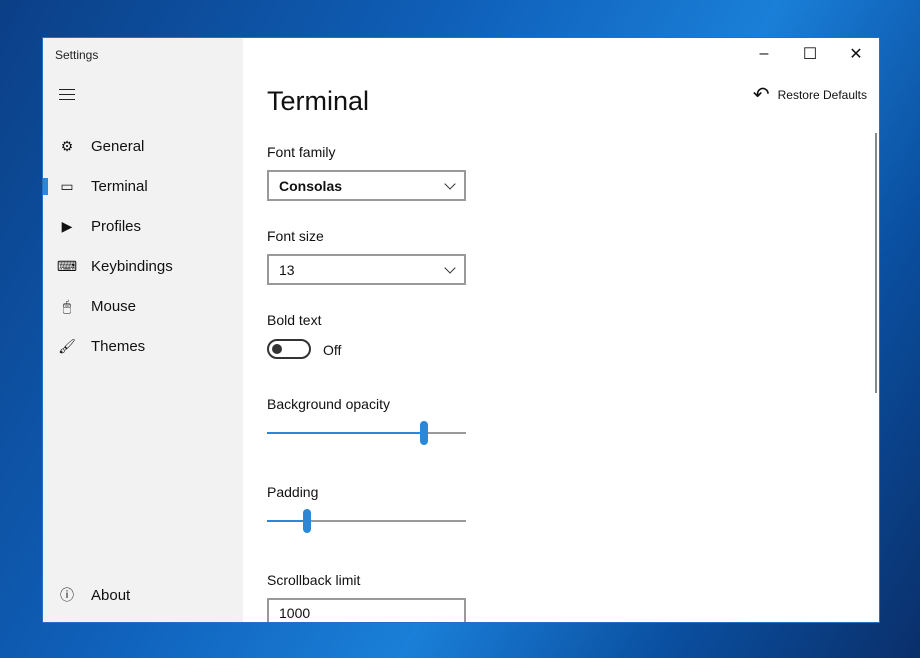 This screenshot has height=658, width=920. I want to click on sidebar-item-label: Terminal, so click(119, 186).